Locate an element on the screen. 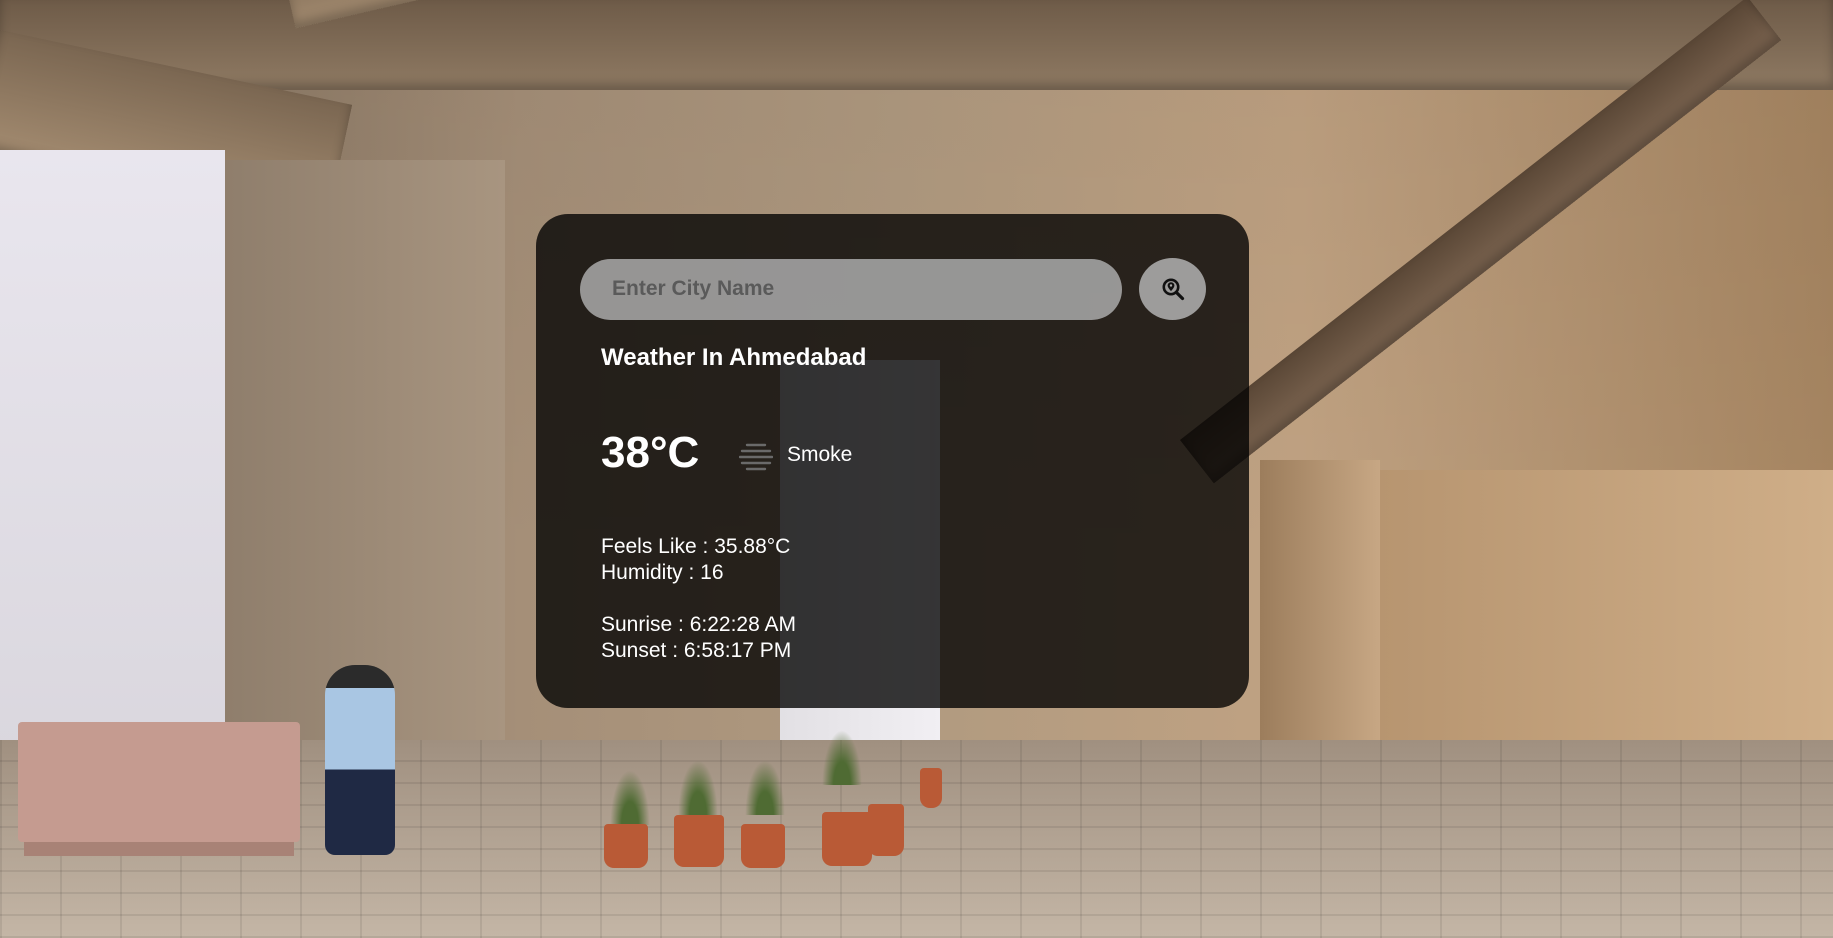 The height and width of the screenshot is (938, 1833). weather-condition: Smoke is located at coordinates (820, 454).